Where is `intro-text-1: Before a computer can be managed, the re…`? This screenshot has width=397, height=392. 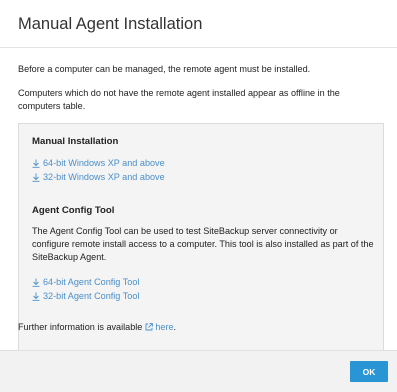
intro-text-1: Before a computer can be managed, the re… is located at coordinates (164, 69).